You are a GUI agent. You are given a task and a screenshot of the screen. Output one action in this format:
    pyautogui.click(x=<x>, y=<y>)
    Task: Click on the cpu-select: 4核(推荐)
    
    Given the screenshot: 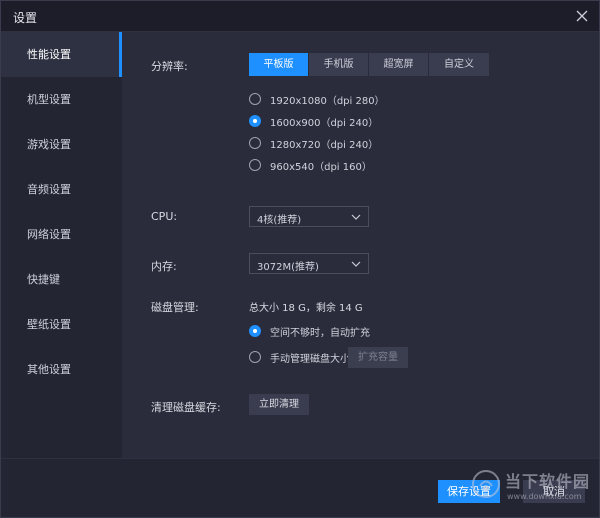 What is the action you would take?
    pyautogui.click(x=309, y=216)
    